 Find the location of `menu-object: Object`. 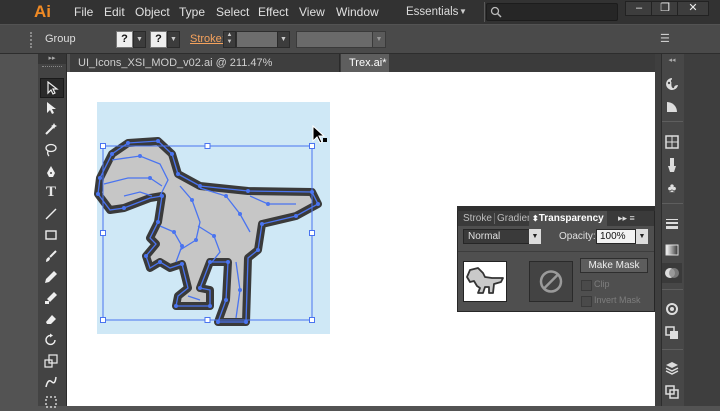

menu-object: Object is located at coordinates (152, 12).